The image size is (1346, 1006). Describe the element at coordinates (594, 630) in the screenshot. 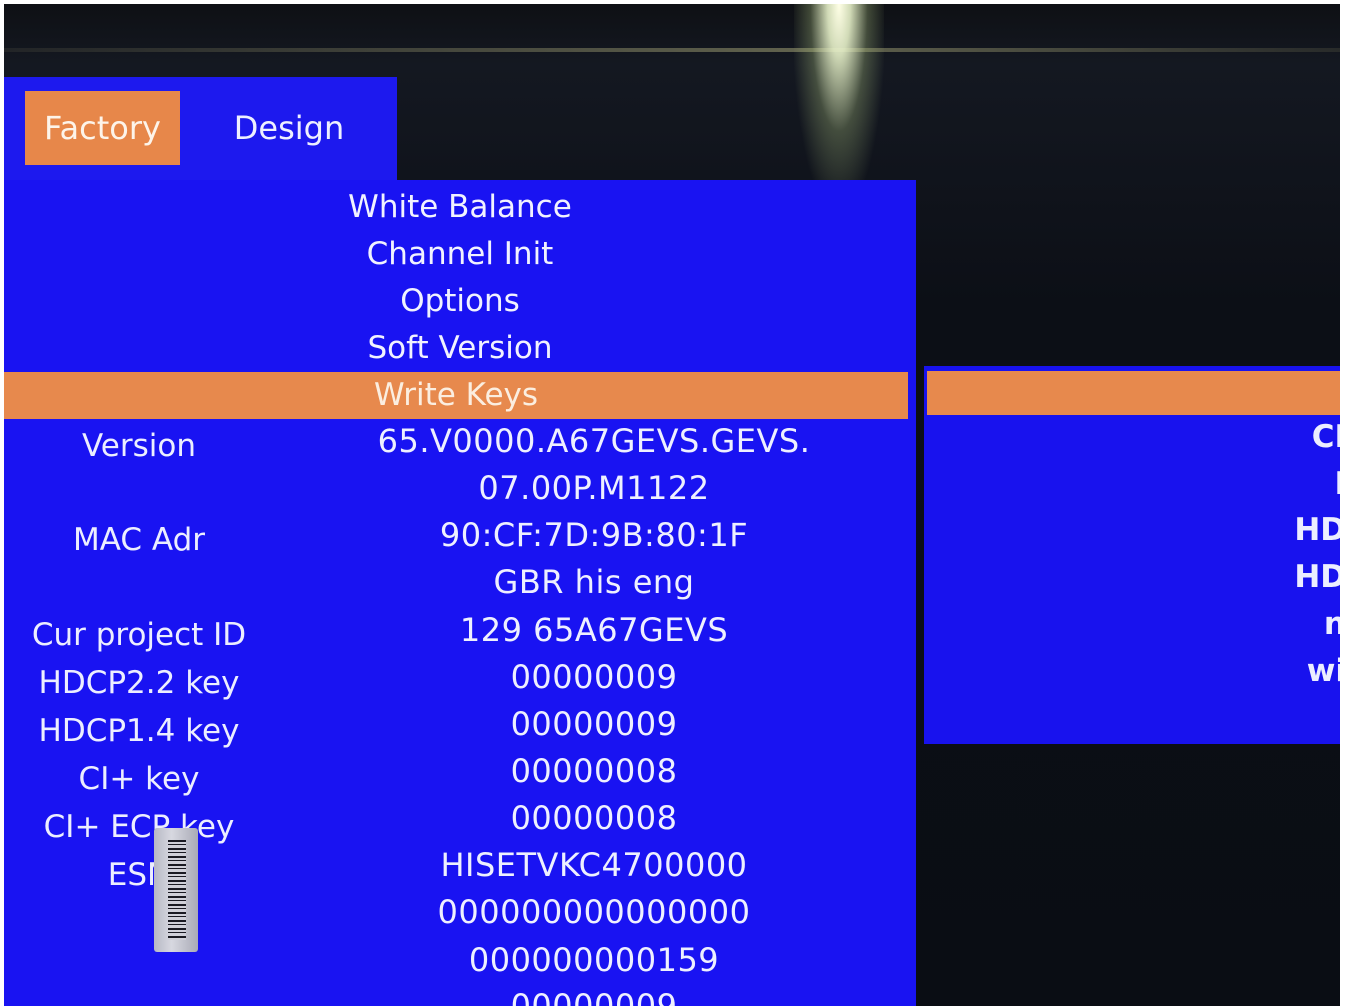

I see `project-id-value: 129 65A67GEVS` at that location.